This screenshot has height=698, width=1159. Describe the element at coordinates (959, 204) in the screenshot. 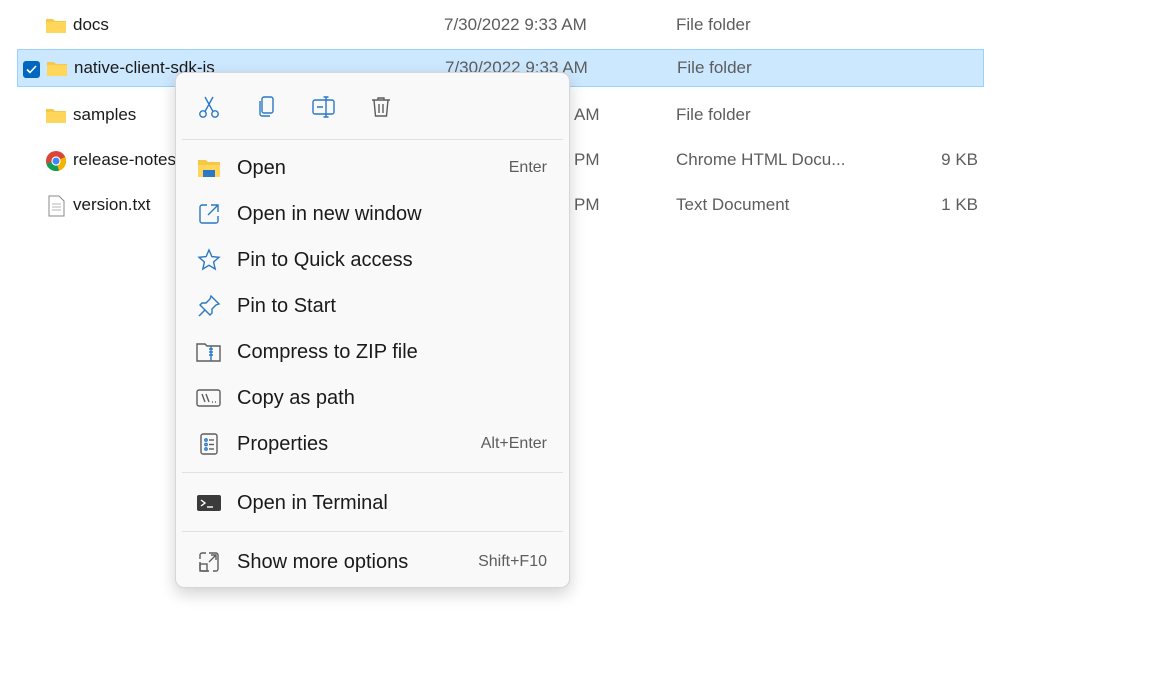

I see `file-size: 1 KB` at that location.